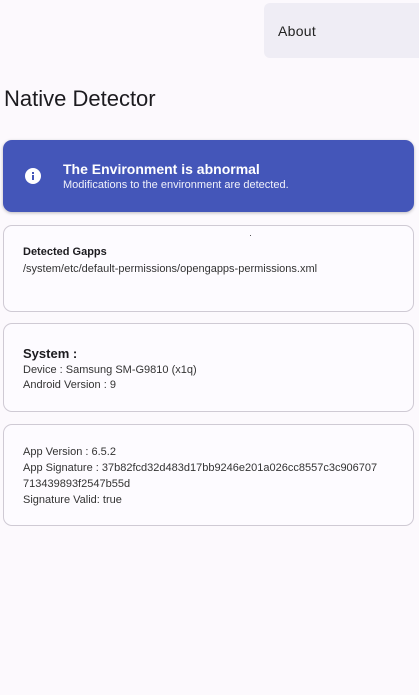 The width and height of the screenshot is (419, 695). Describe the element at coordinates (69, 452) in the screenshot. I see `app-version: App Version : 6.5.2` at that location.